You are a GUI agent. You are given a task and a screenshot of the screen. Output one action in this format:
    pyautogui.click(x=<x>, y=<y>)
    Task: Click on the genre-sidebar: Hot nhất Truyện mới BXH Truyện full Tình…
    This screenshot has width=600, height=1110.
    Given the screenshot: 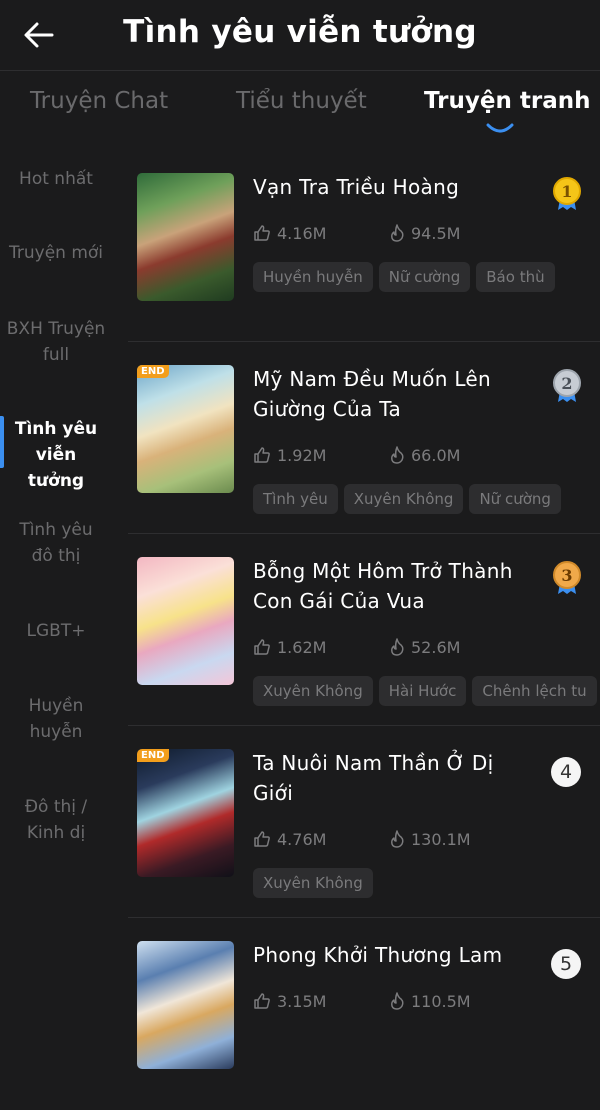 What is the action you would take?
    pyautogui.click(x=56, y=592)
    